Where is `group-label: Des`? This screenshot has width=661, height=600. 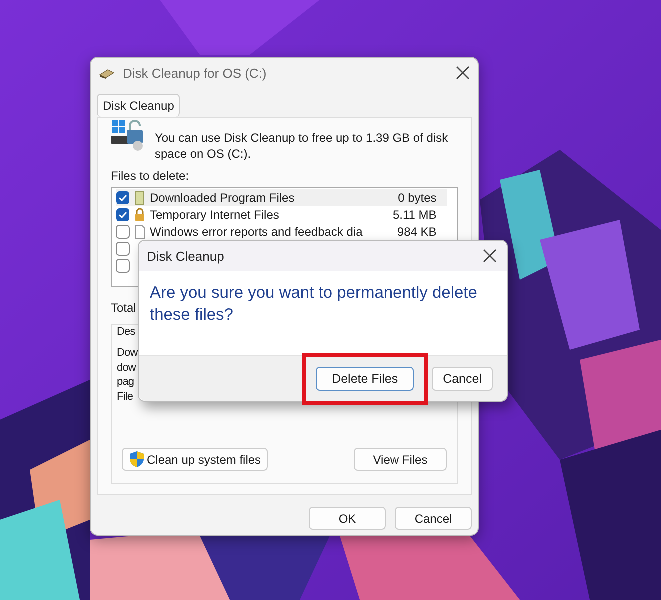
group-label: Des is located at coordinates (126, 332).